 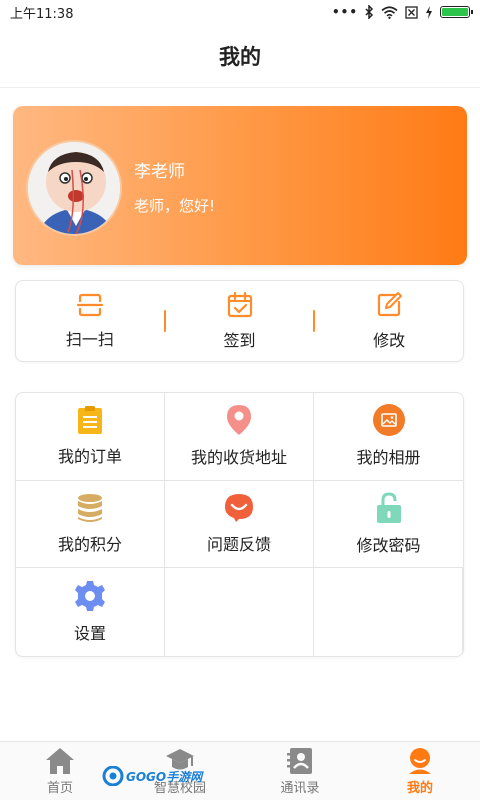 I want to click on home-icon, so click(x=60, y=760).